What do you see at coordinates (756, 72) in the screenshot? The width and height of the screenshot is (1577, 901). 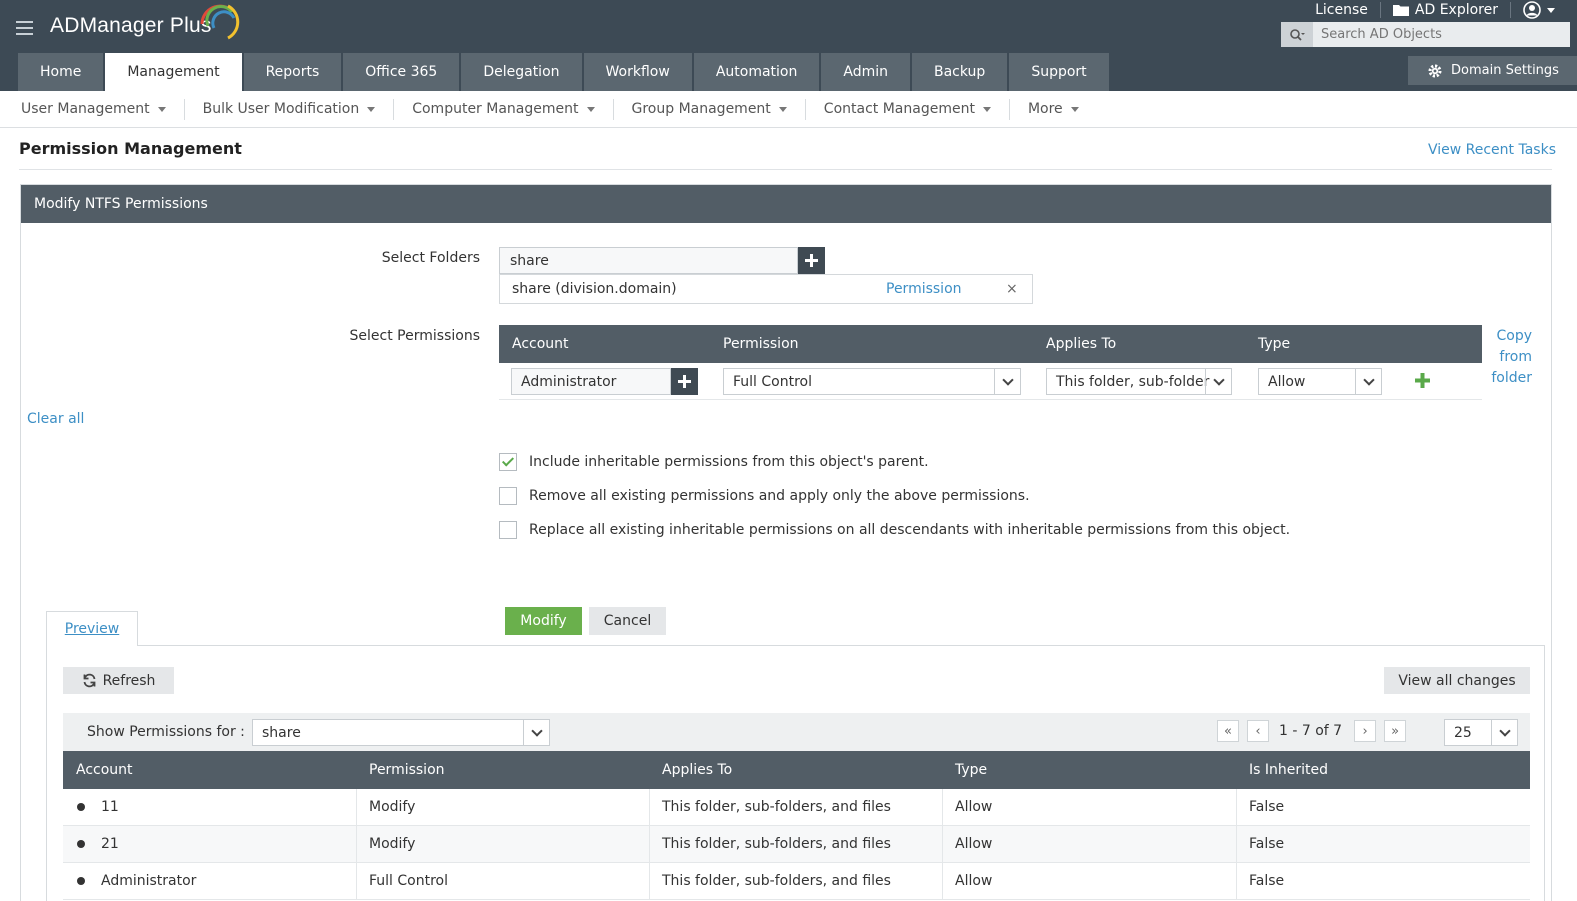 I see `tab-automation: Automation` at bounding box center [756, 72].